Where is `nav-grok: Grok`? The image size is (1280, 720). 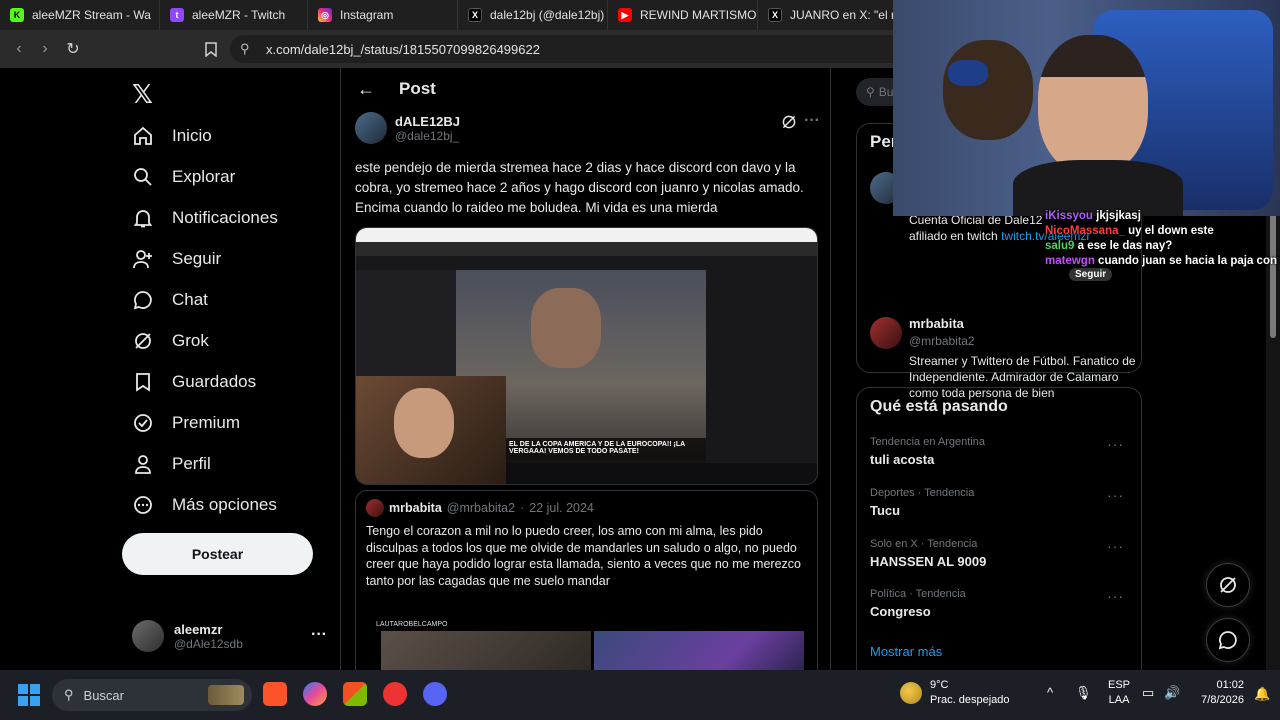
nav-grok: Grok is located at coordinates (170, 341).